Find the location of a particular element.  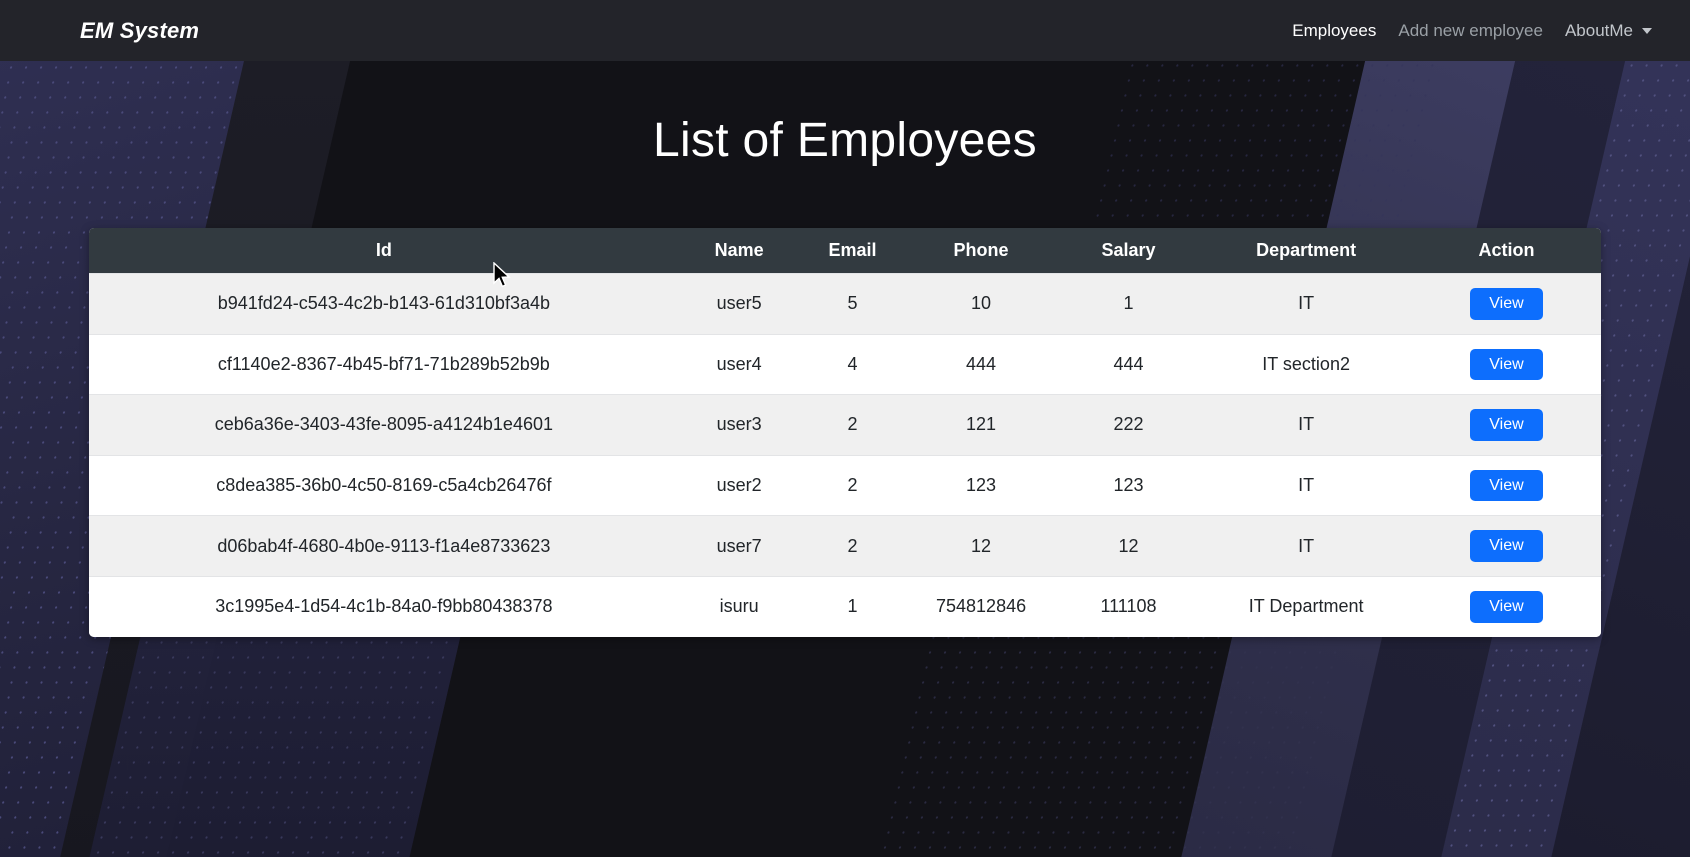

column-header-email: Email is located at coordinates (853, 251).